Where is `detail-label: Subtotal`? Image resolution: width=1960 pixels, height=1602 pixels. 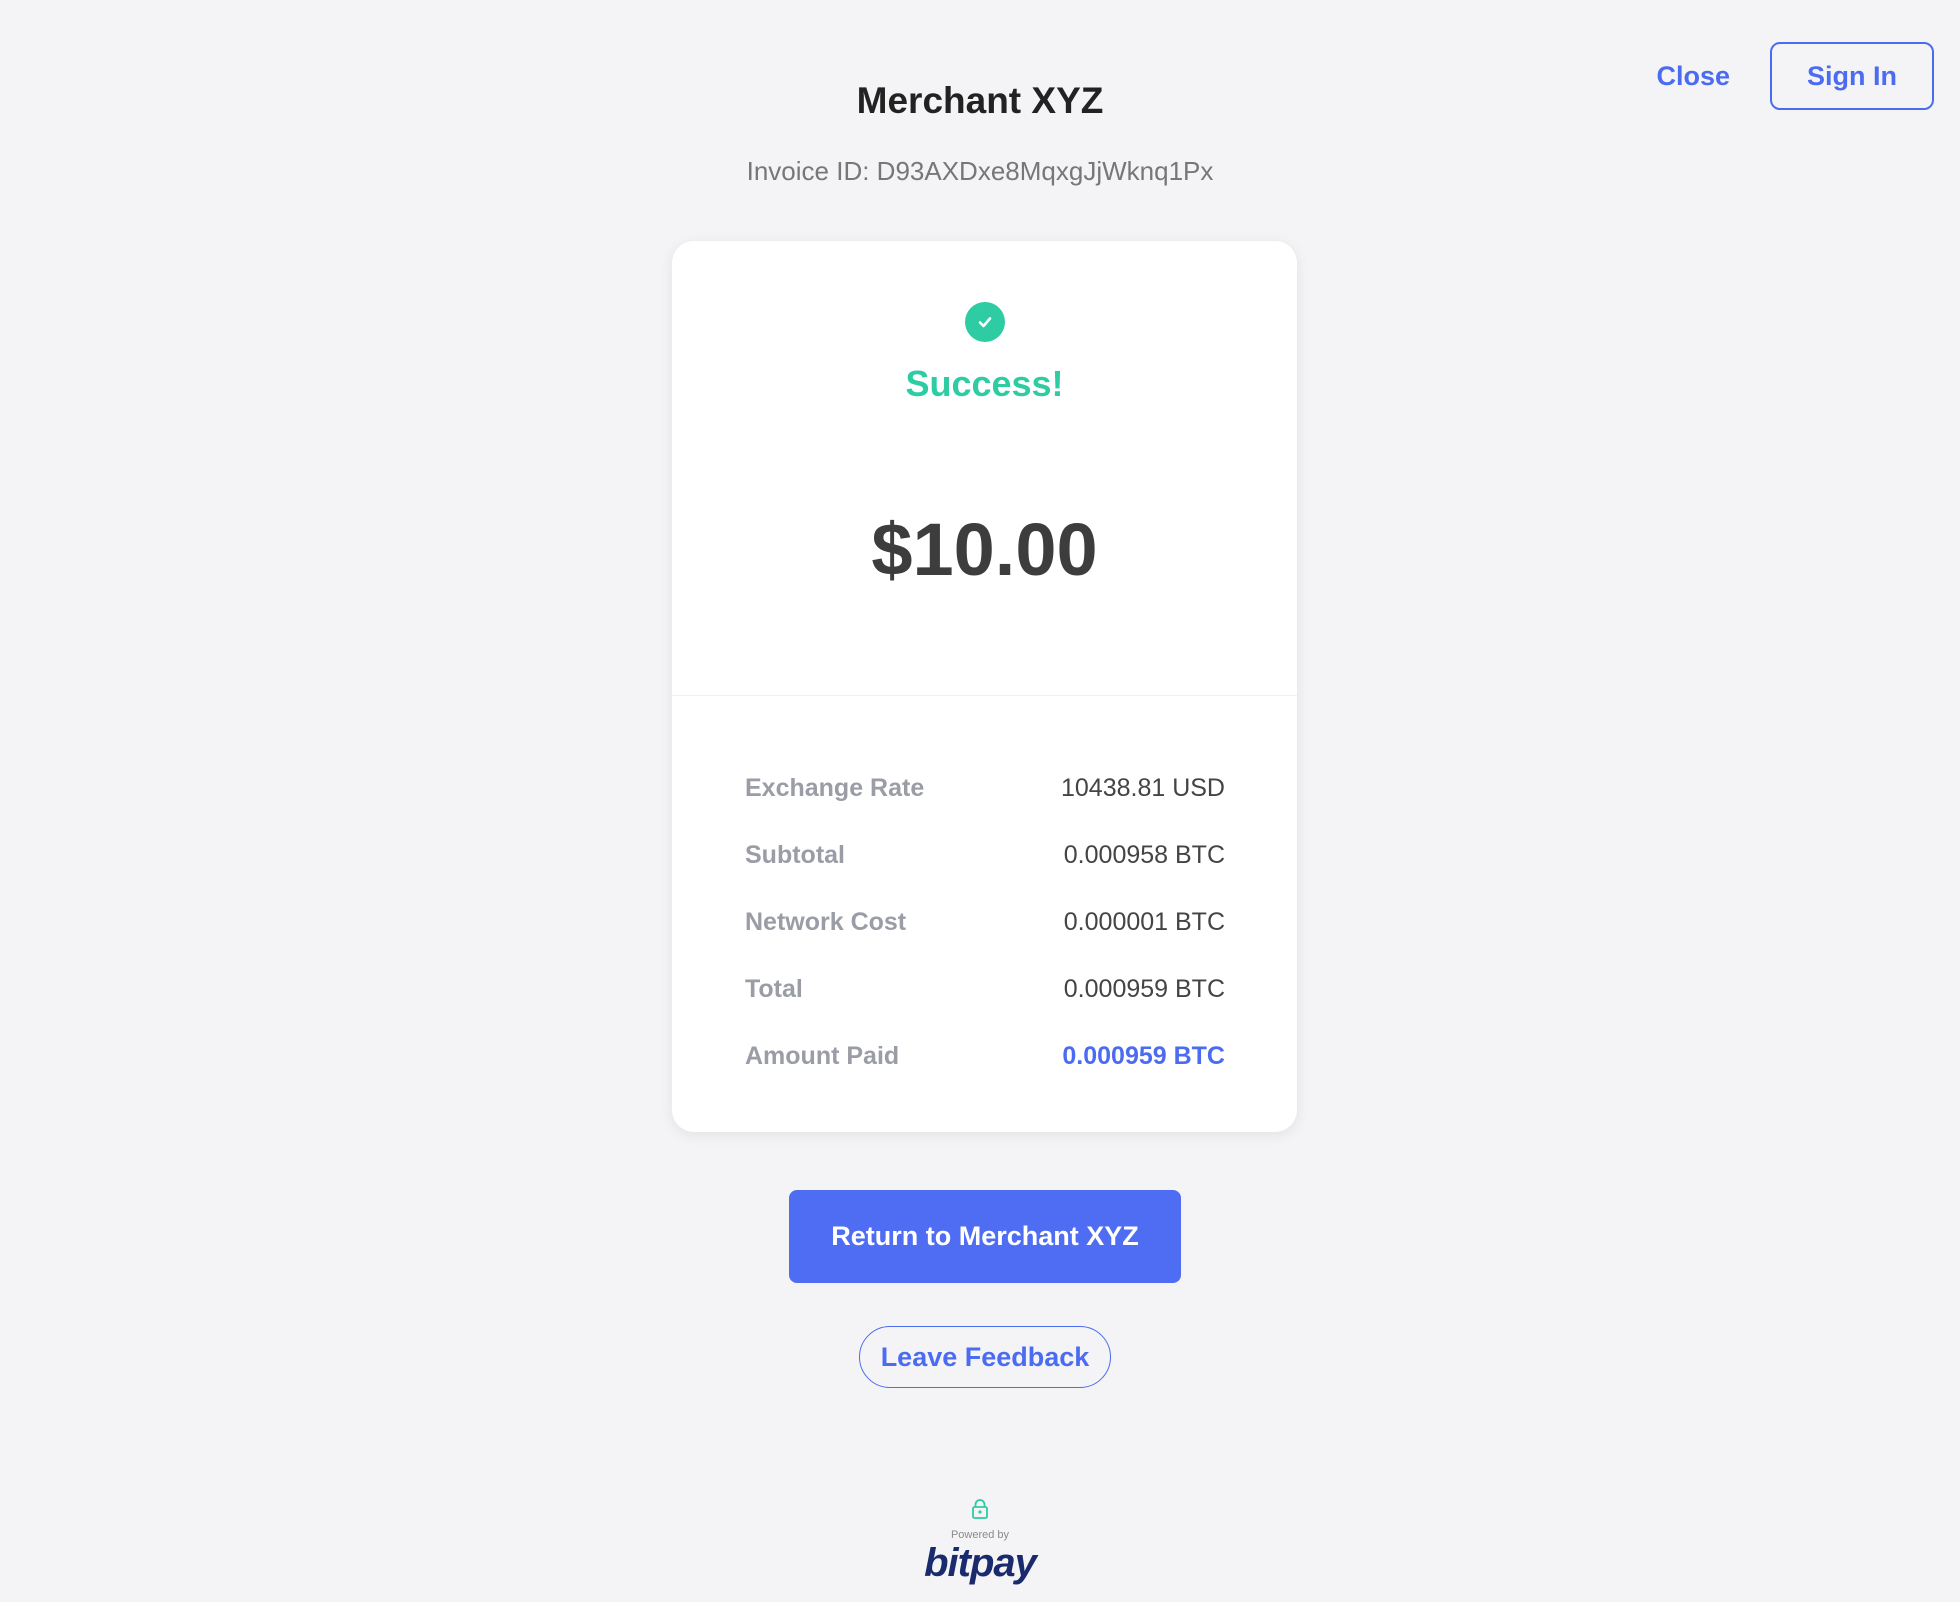 detail-label: Subtotal is located at coordinates (795, 855).